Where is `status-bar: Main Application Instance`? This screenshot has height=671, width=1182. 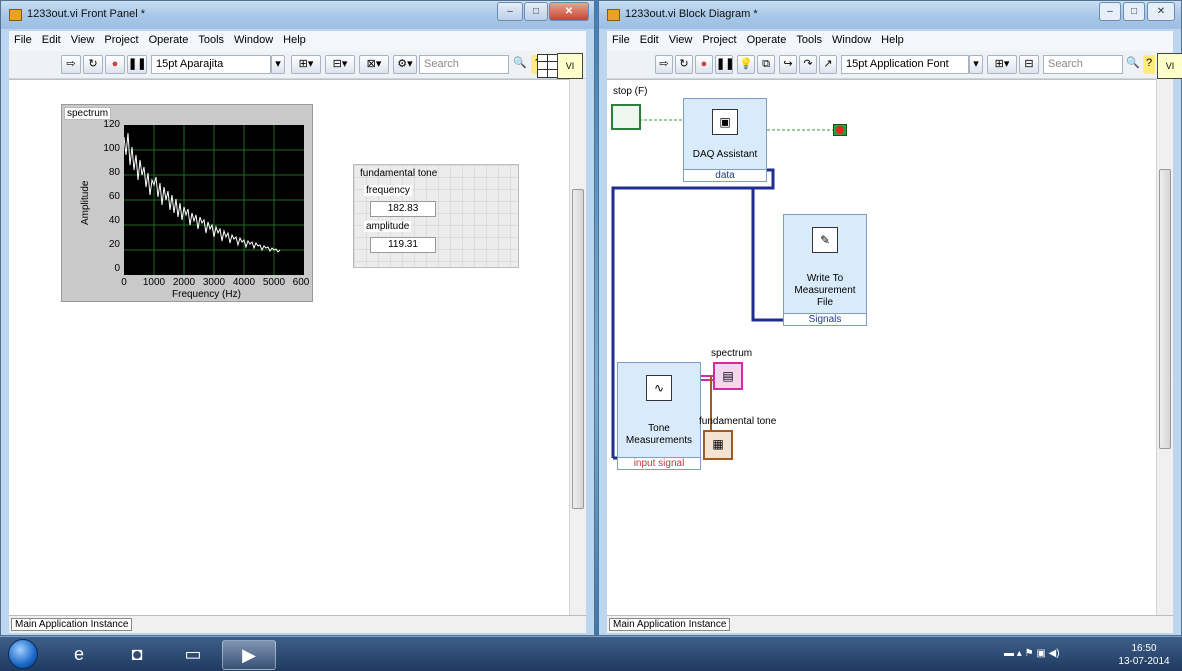
status-bar: Main Application Instance is located at coordinates (890, 624).